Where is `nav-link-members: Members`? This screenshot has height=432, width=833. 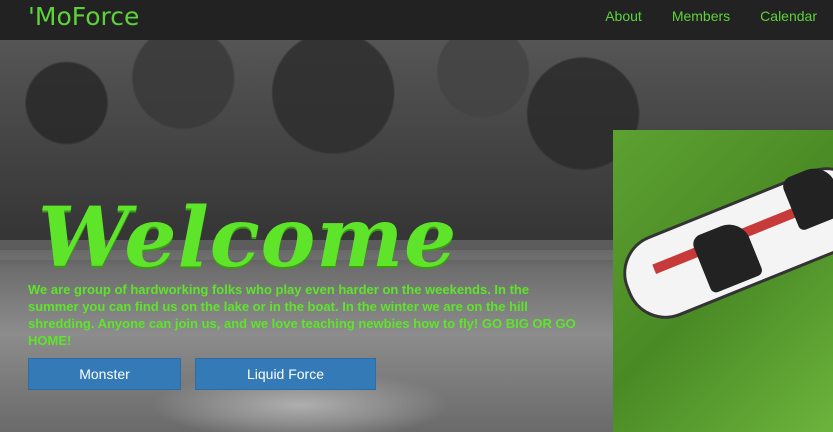
nav-link-members: Members is located at coordinates (701, 16).